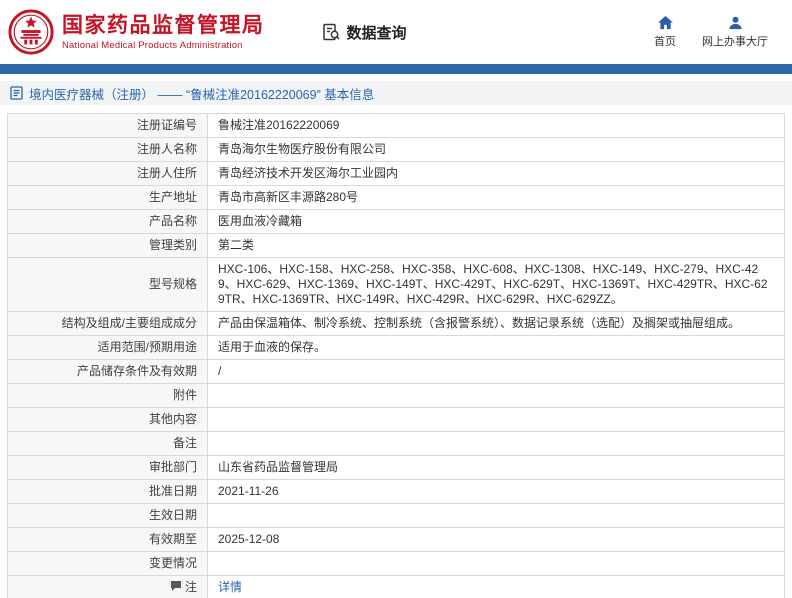  What do you see at coordinates (496, 125) in the screenshot?
I see `row-value: 鲁械注准20162220069` at bounding box center [496, 125].